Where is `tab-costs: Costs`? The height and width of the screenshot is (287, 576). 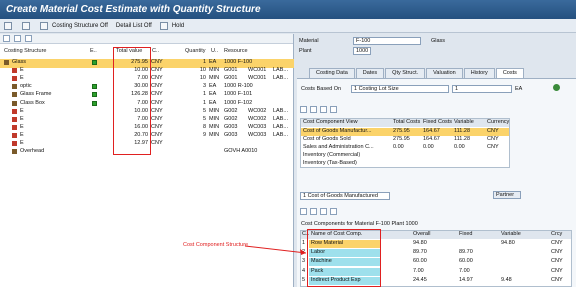
tab-costs: Costs is located at coordinates (509, 73).